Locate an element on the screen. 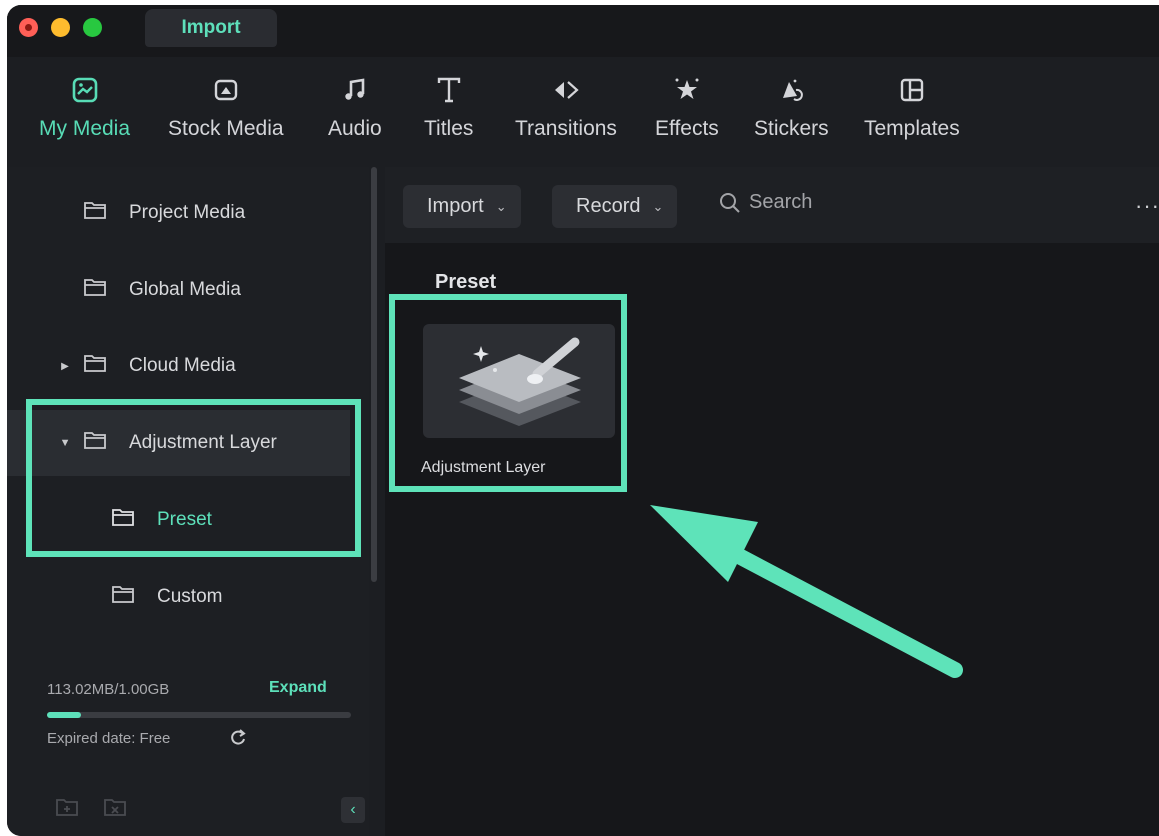  sidebar-item-label: Preset is located at coordinates (184, 519).